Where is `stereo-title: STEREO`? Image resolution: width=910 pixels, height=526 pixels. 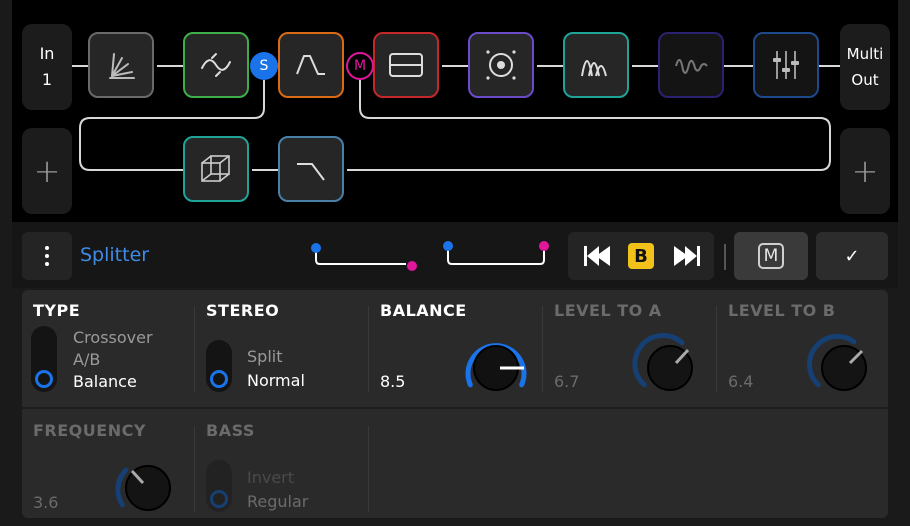 stereo-title: STEREO is located at coordinates (243, 310).